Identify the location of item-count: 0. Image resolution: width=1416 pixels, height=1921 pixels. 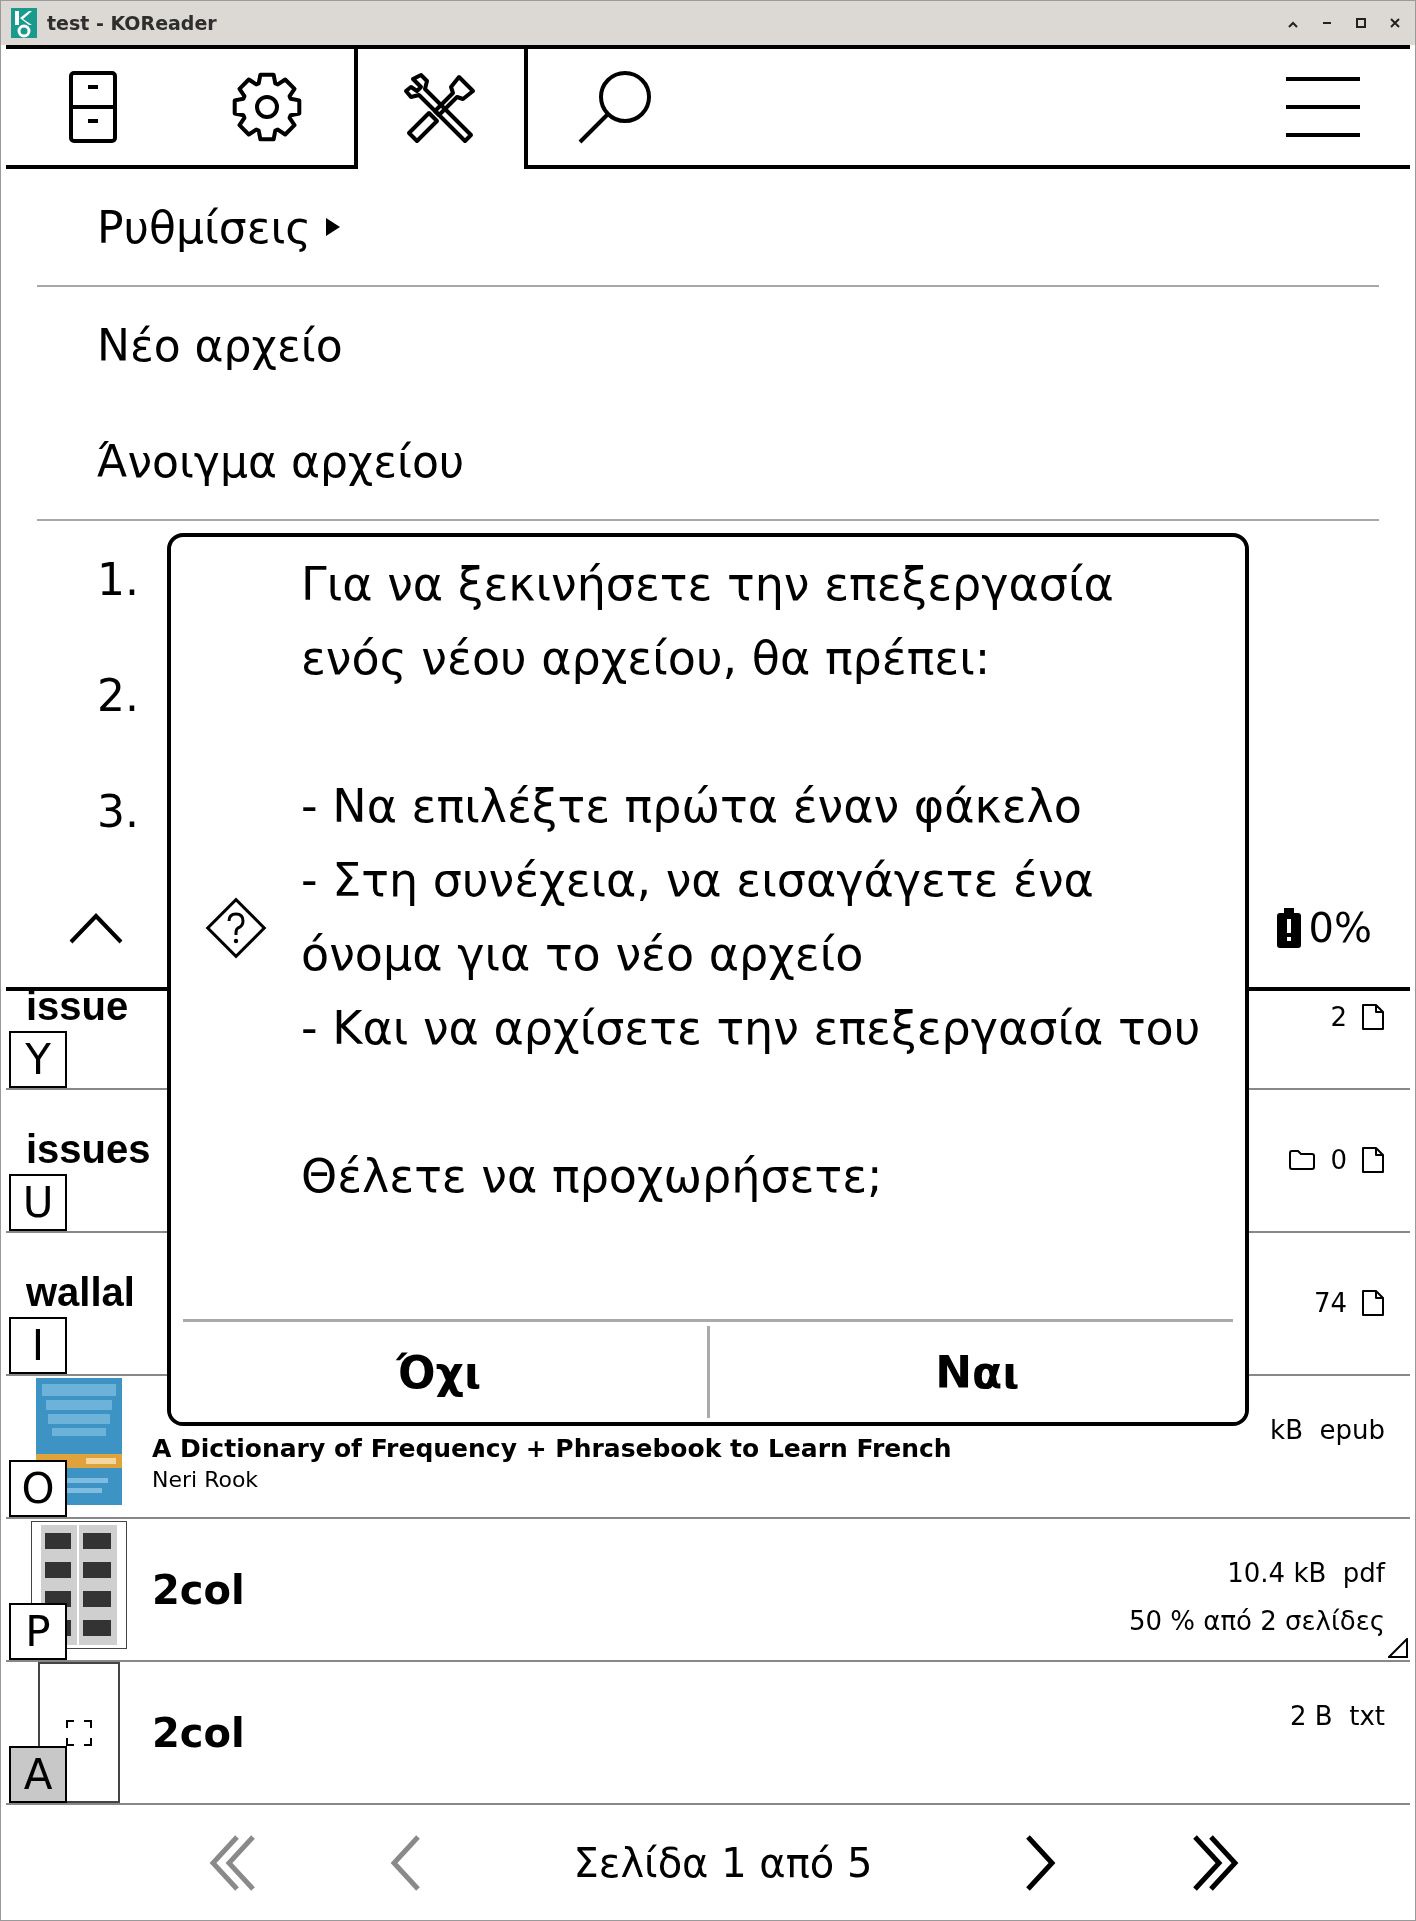
(1338, 1159).